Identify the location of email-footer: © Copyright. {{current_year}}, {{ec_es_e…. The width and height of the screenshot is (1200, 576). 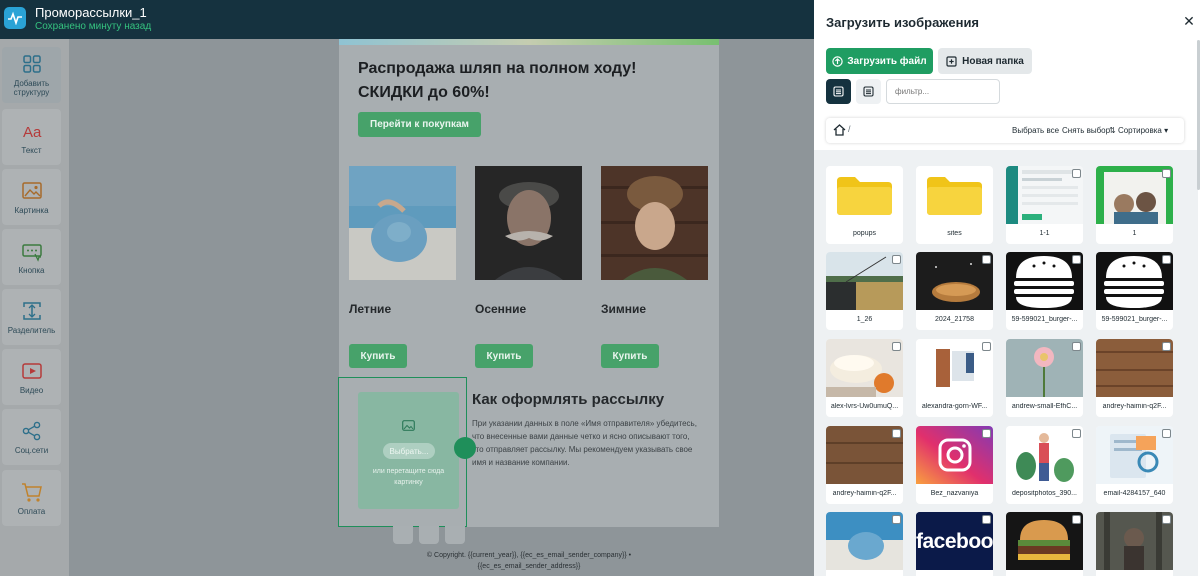
(529, 561).